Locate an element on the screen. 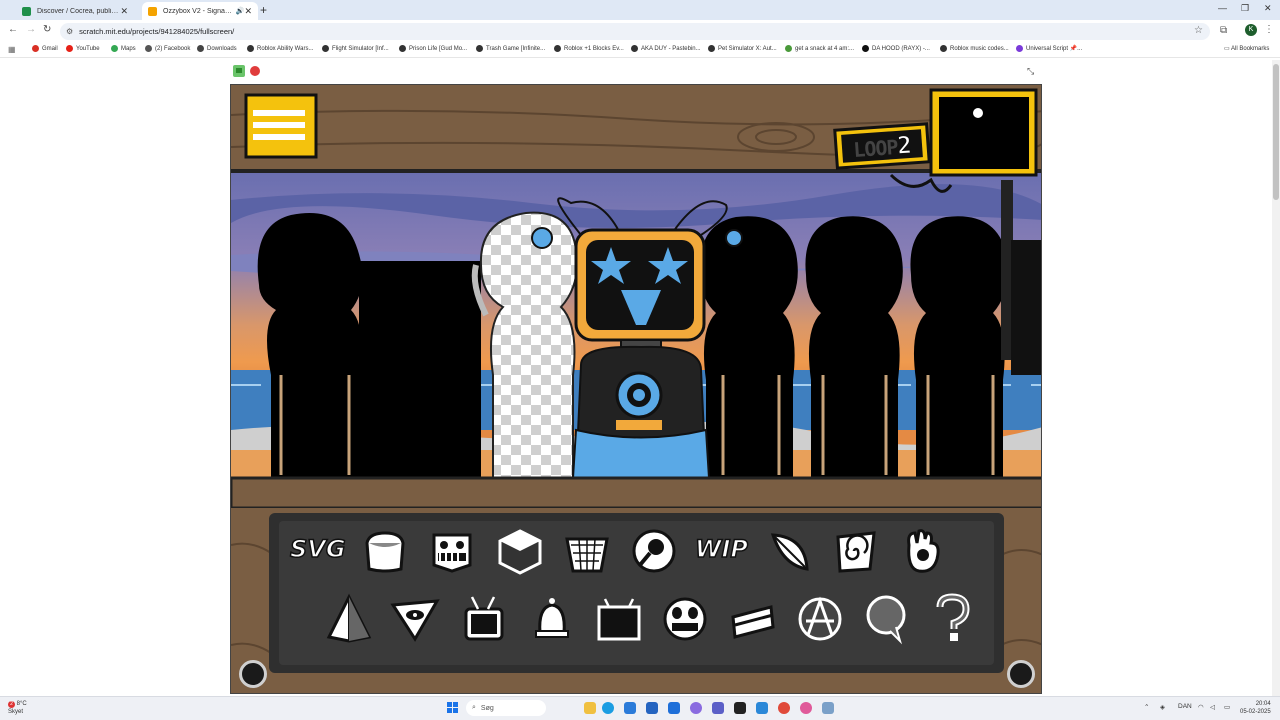 The image size is (1280, 720). apps-grid-icon: ▦ is located at coordinates (12, 49).